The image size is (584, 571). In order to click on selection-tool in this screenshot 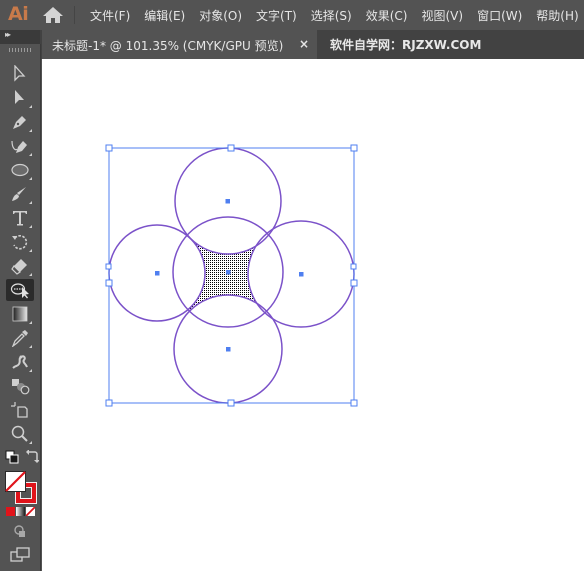, I will do `click(20, 74)`.